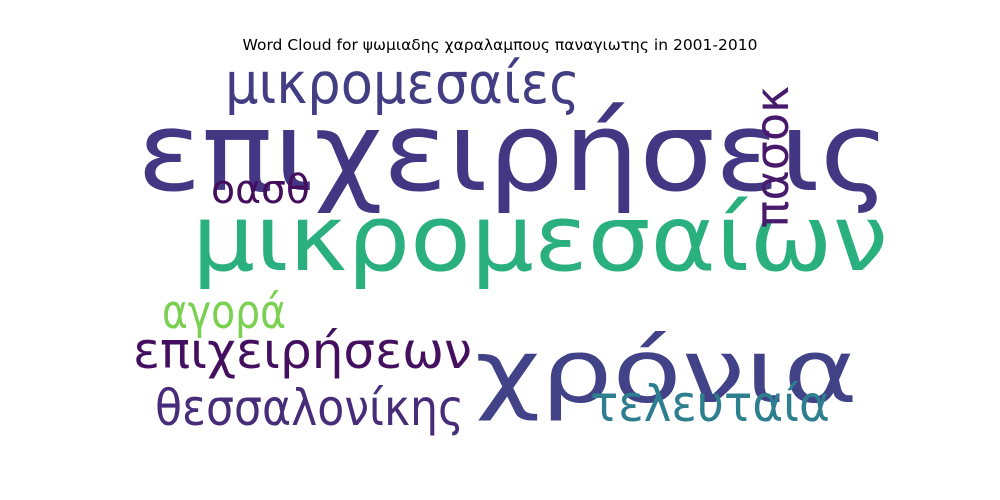  Describe the element at coordinates (309, 408) in the screenshot. I see `word-6: θεσσαλονίκης` at that location.